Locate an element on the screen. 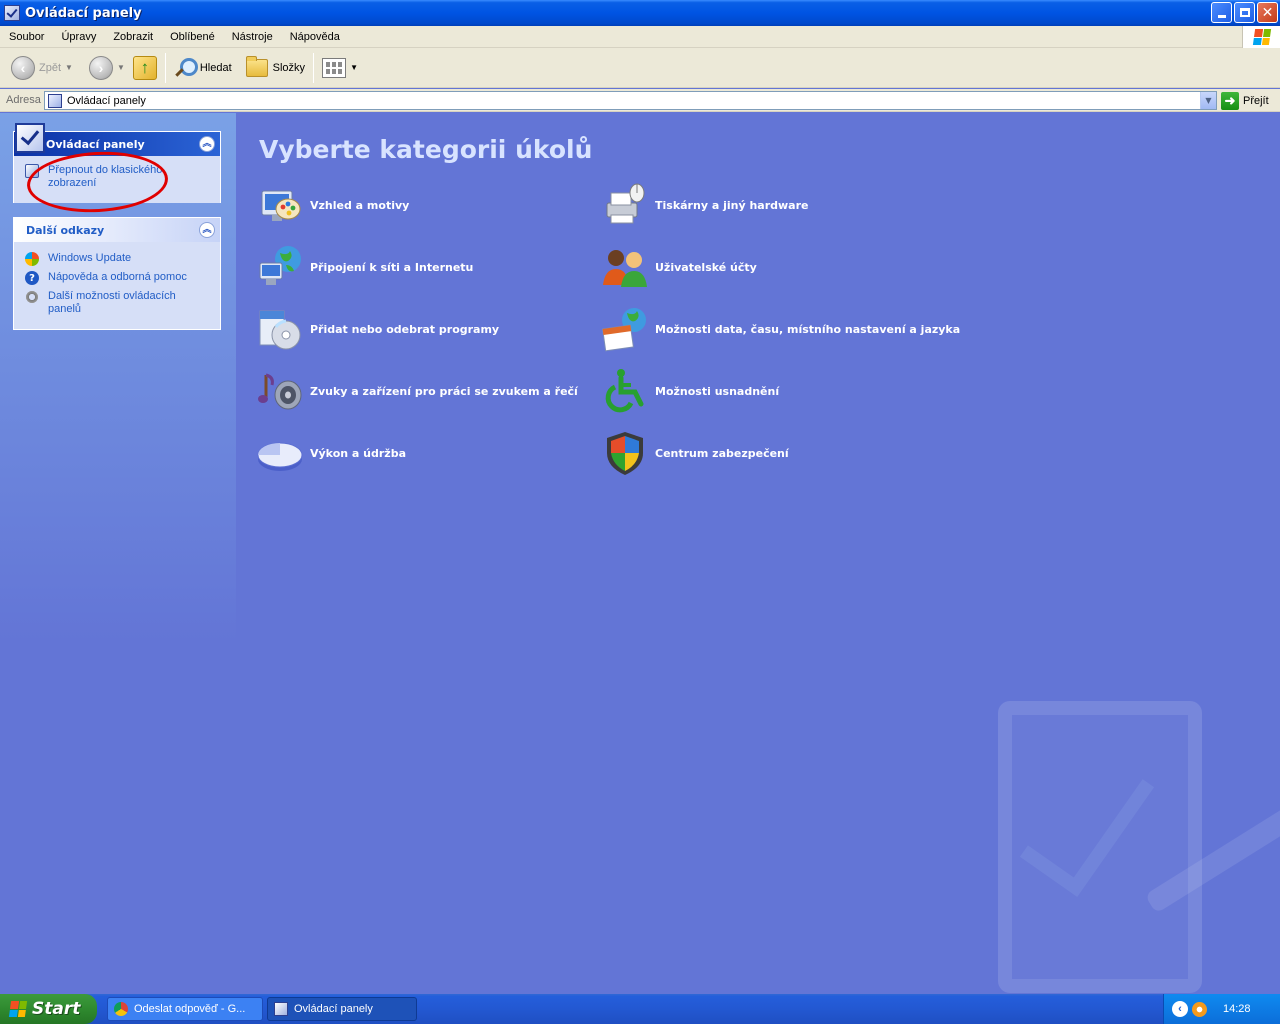 The width and height of the screenshot is (1280, 1024). menu-file: Soubor is located at coordinates (26, 37).